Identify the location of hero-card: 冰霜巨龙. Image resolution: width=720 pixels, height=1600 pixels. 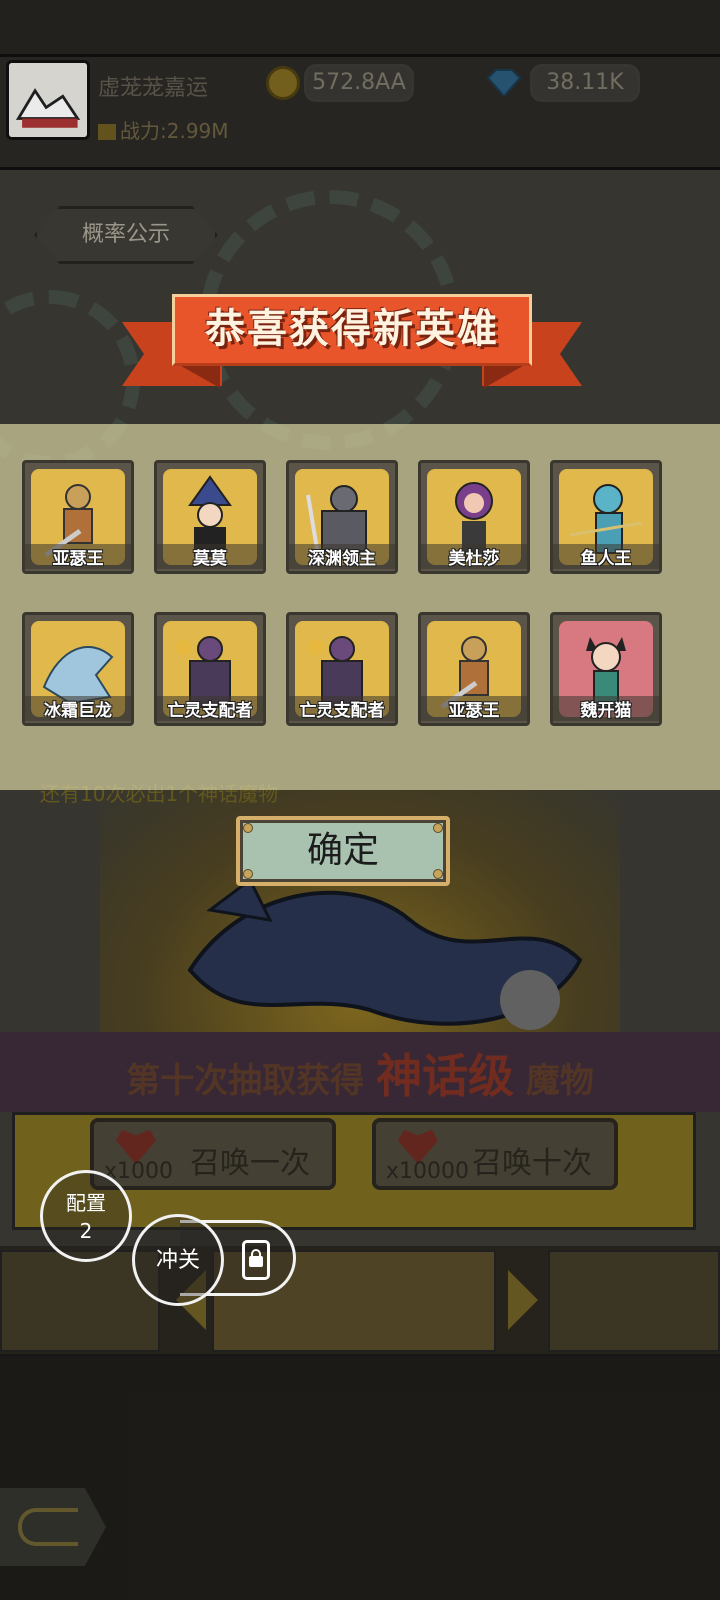
(78, 669).